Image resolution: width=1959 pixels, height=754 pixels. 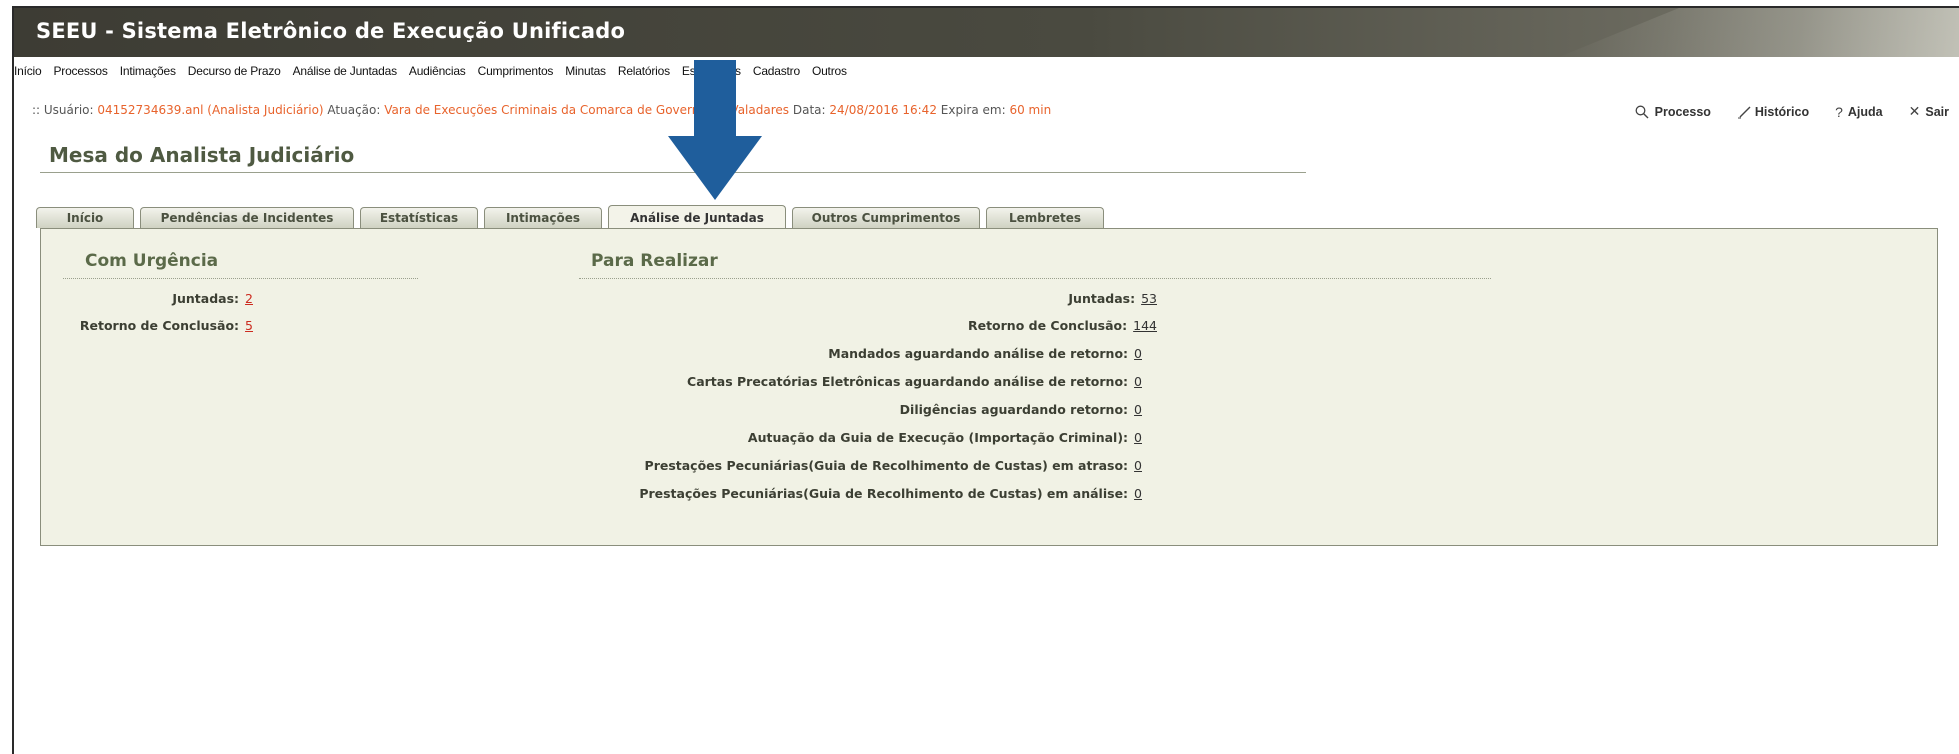 I want to click on menu-item-analise-de-juntadas: Análise de Juntadas, so click(x=348, y=71).